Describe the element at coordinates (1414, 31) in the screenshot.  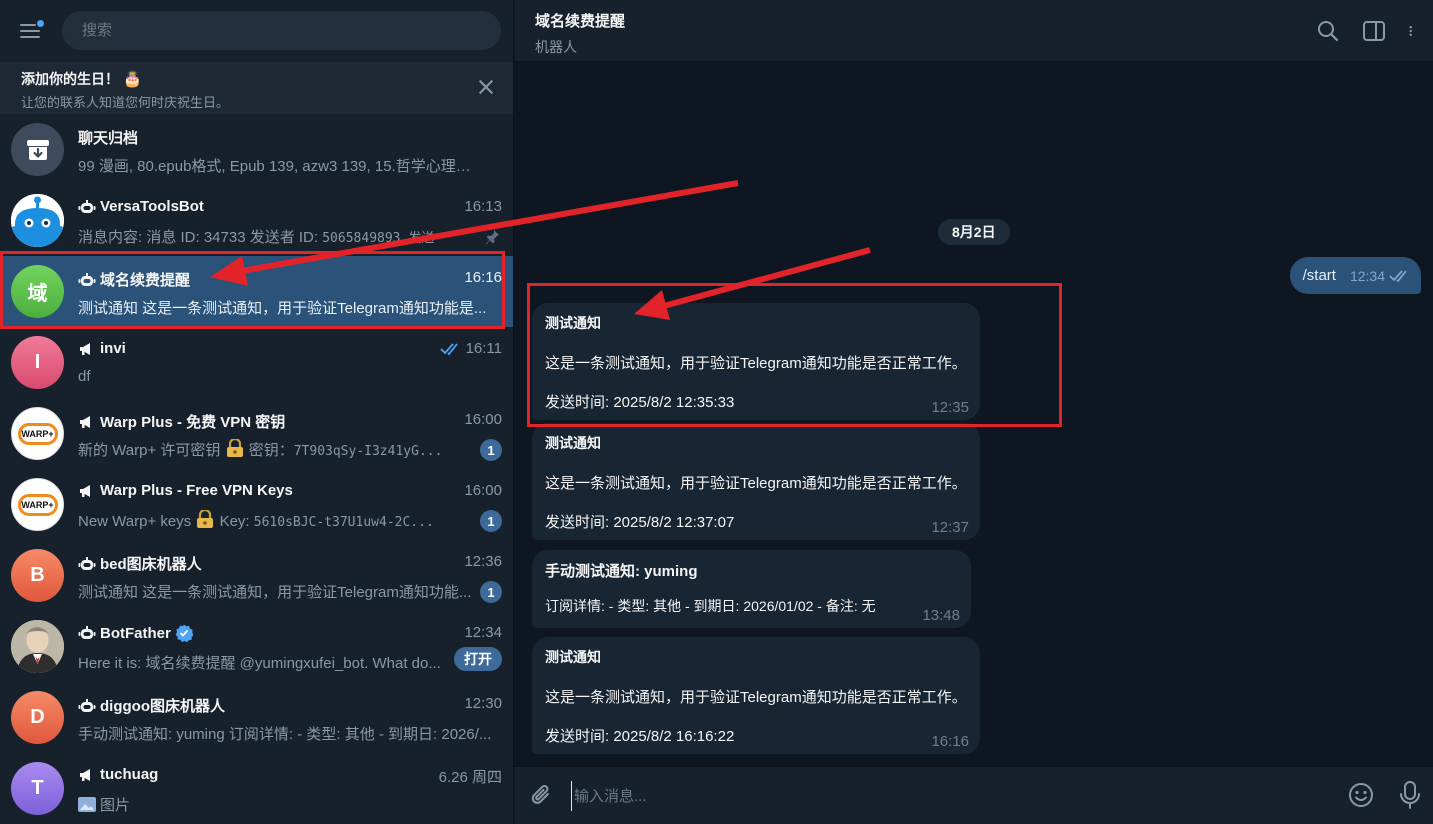
I see `more-vertical-icon` at that location.